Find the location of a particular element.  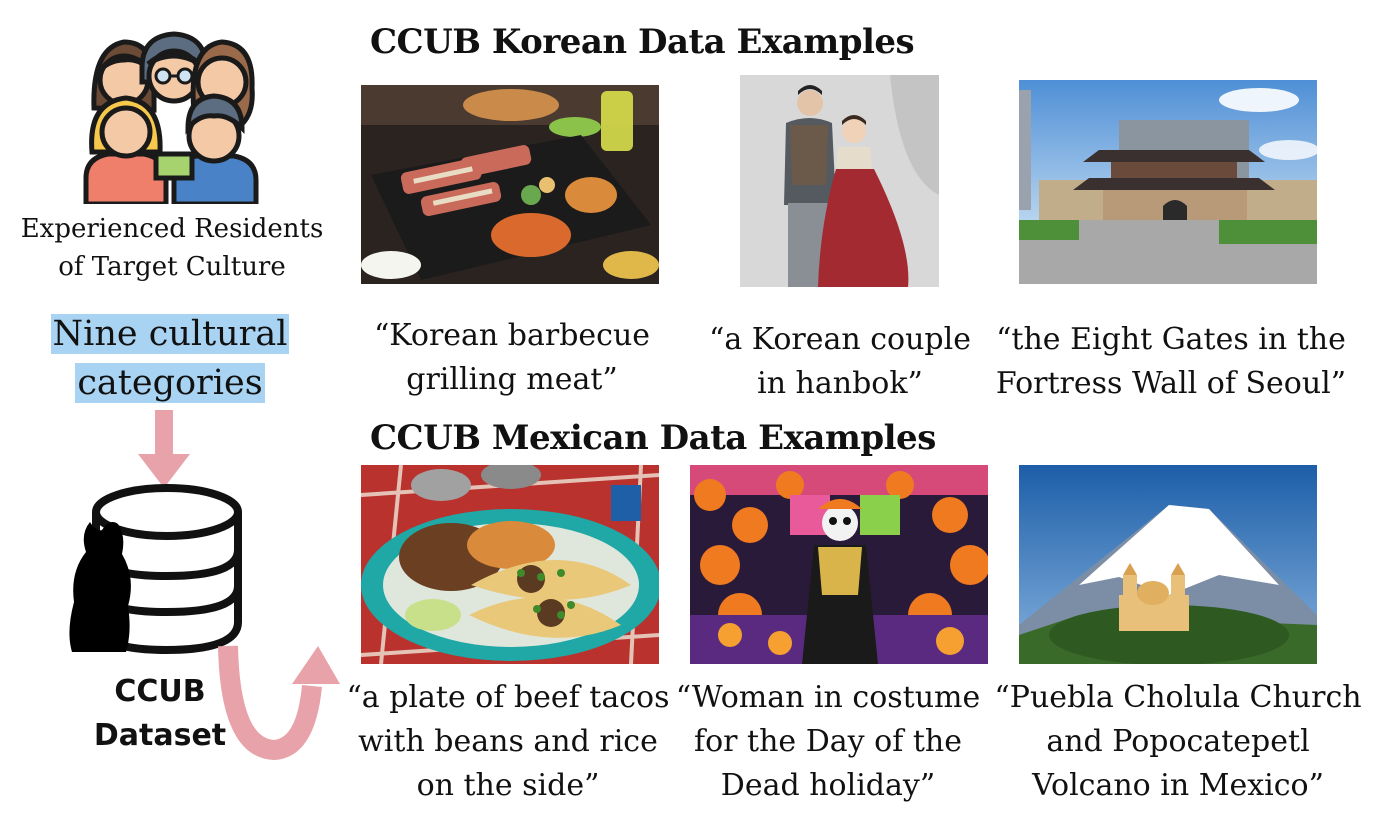

beef-tacos-photo is located at coordinates (510, 564).